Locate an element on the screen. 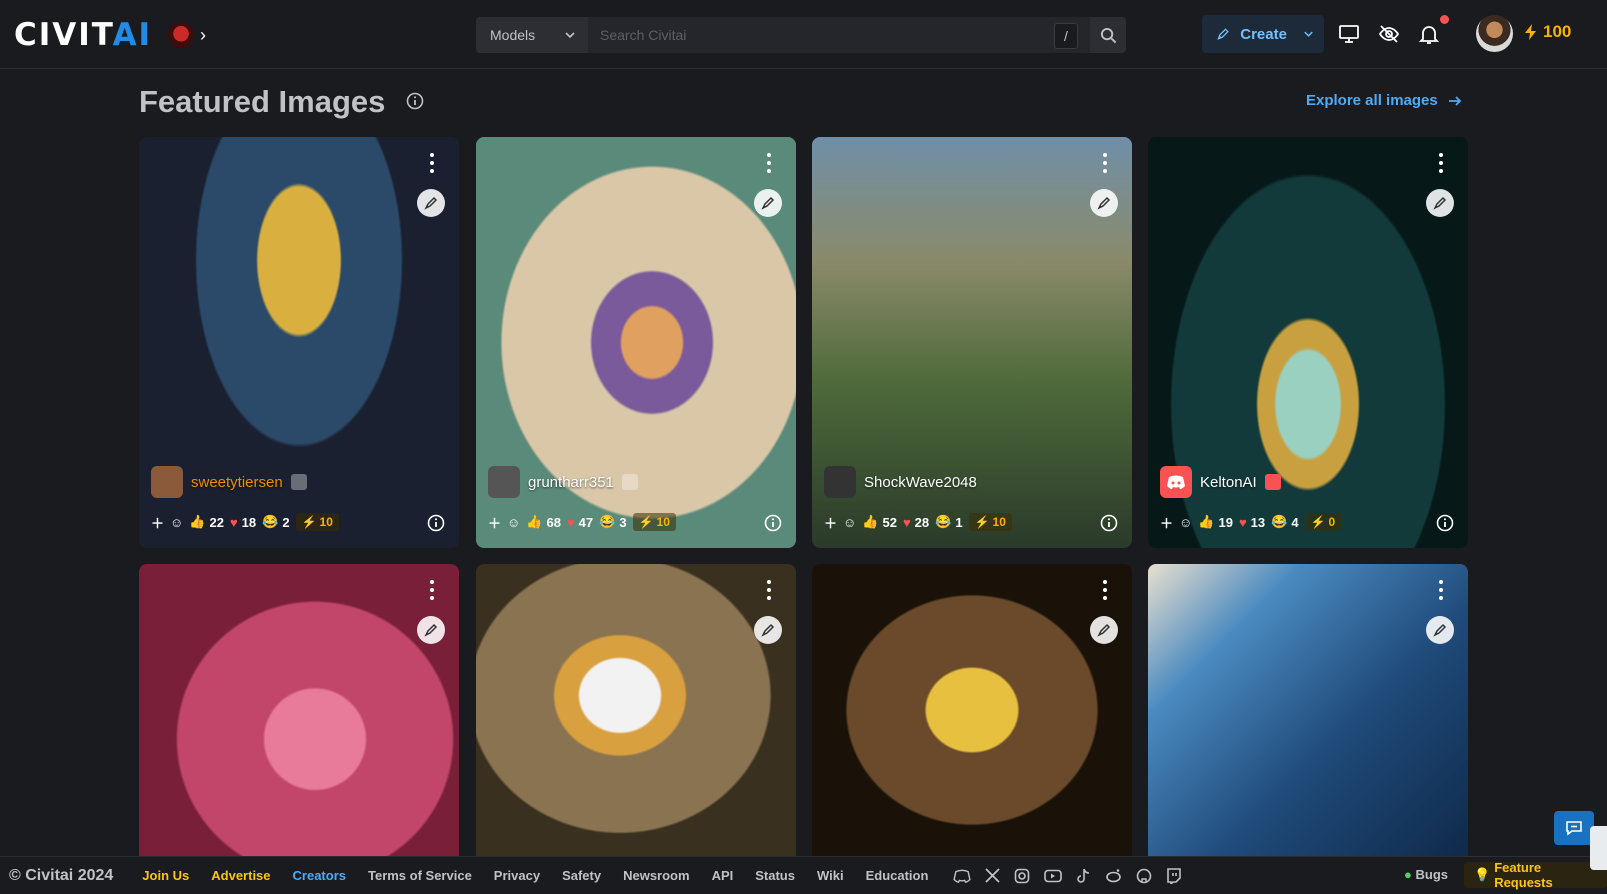 This screenshot has width=1607, height=894. heart-reaction: ♥ 28 is located at coordinates (916, 522).